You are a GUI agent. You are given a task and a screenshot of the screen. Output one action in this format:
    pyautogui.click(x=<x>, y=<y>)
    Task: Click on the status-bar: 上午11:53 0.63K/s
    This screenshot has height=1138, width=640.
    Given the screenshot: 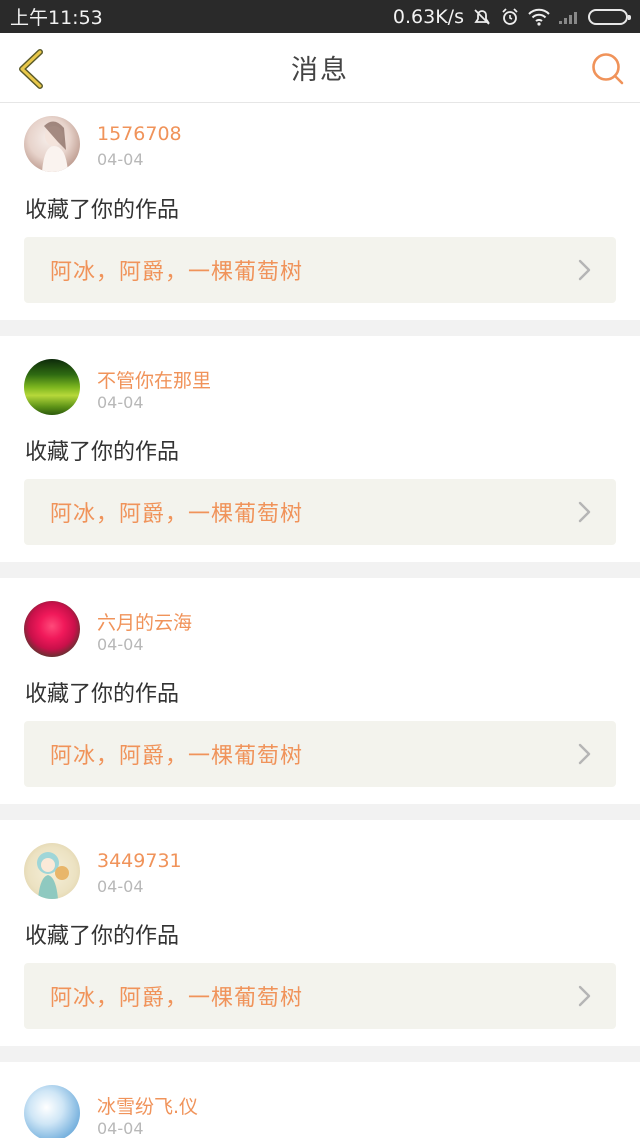 What is the action you would take?
    pyautogui.click(x=320, y=16)
    